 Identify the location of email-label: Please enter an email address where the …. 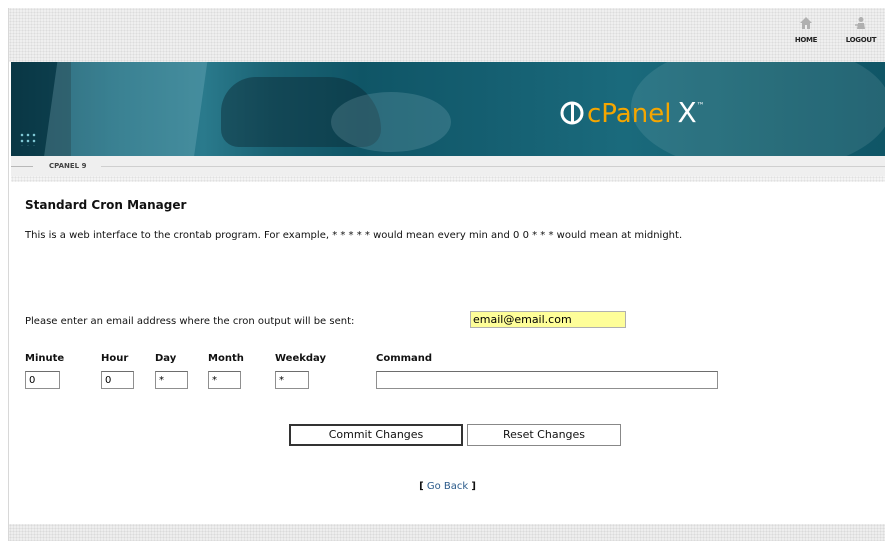
(190, 321).